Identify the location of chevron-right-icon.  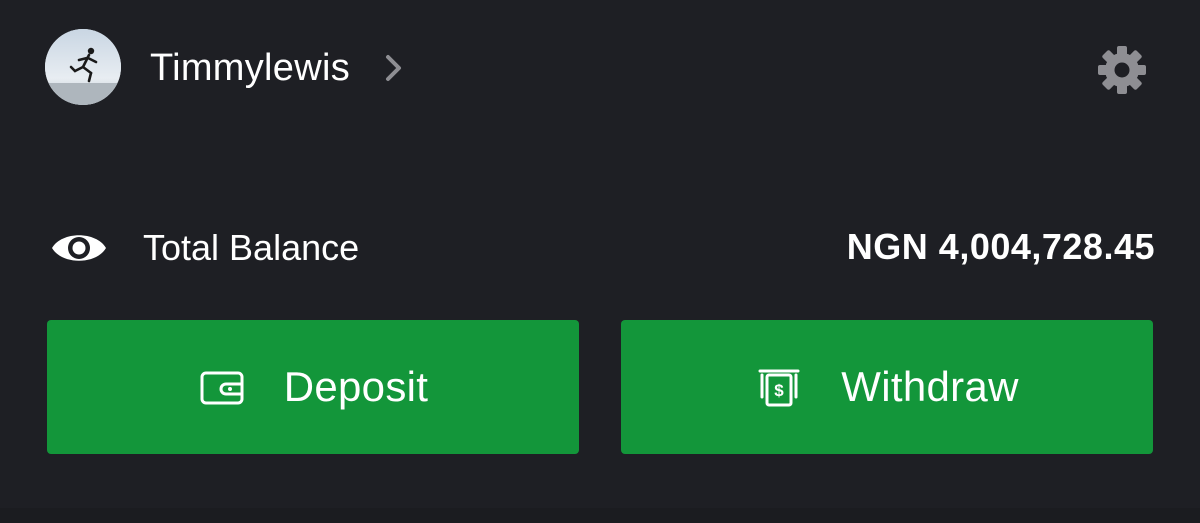
(394, 68).